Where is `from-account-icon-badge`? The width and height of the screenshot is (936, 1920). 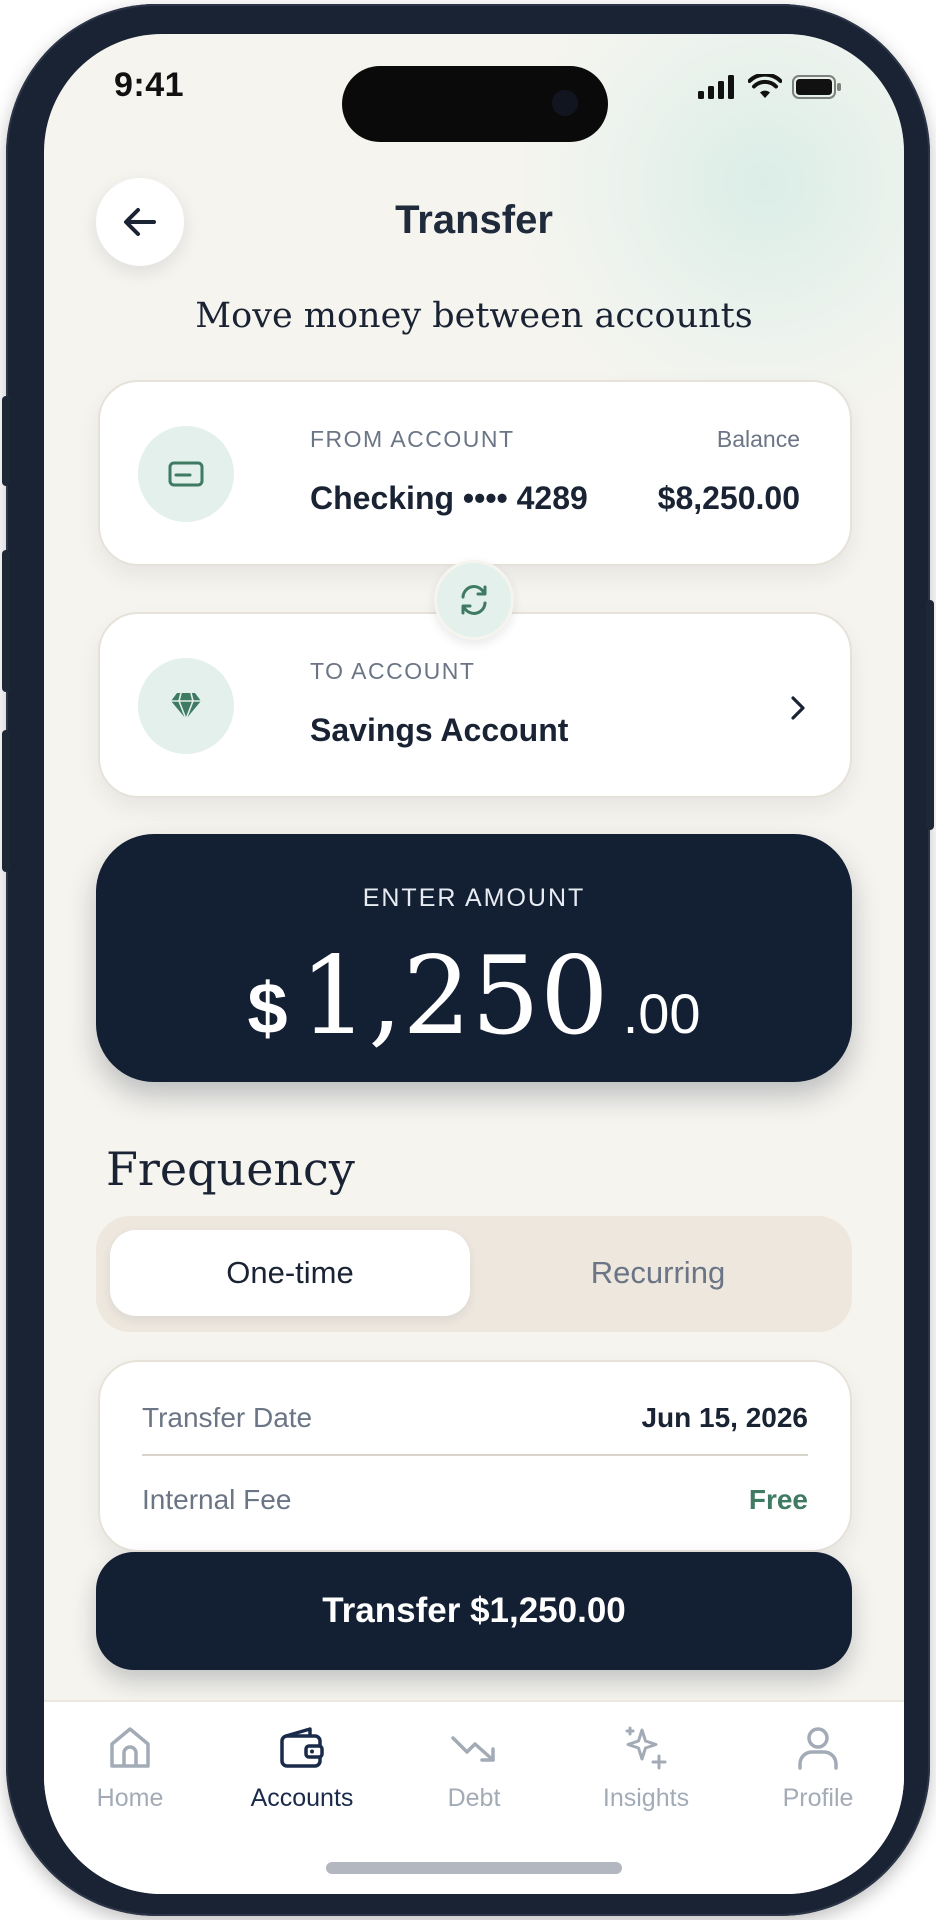 from-account-icon-badge is located at coordinates (186, 474).